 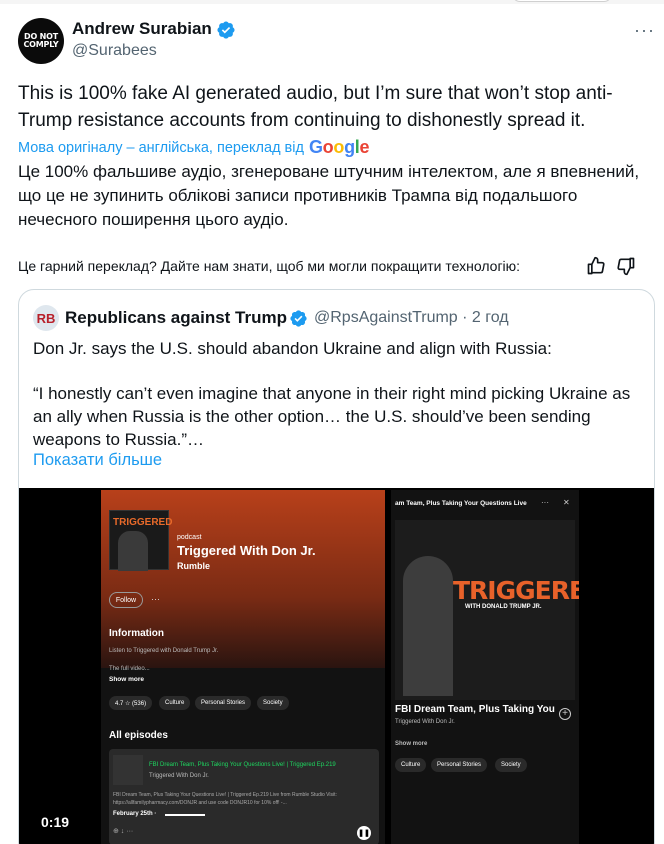 I want to click on now-playing-chip-society: Society, so click(x=511, y=765).